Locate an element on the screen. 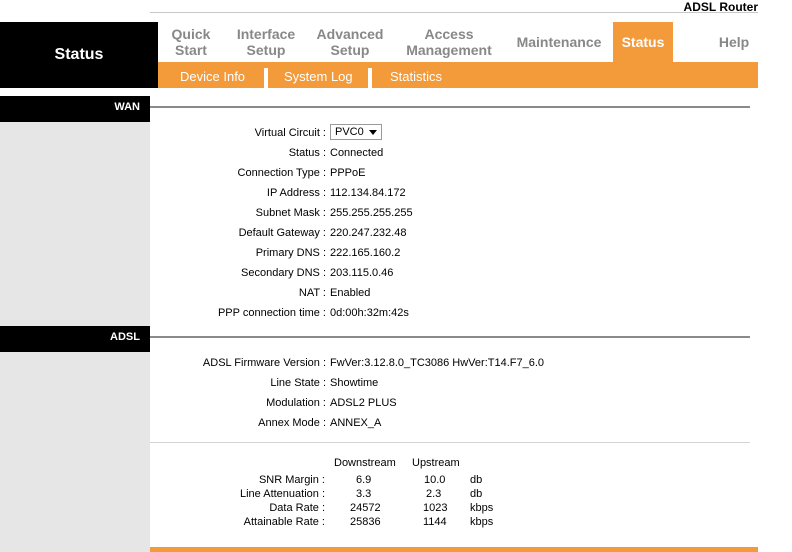 The height and width of the screenshot is (552, 792). row-status: Status : Connected is located at coordinates (450, 153).